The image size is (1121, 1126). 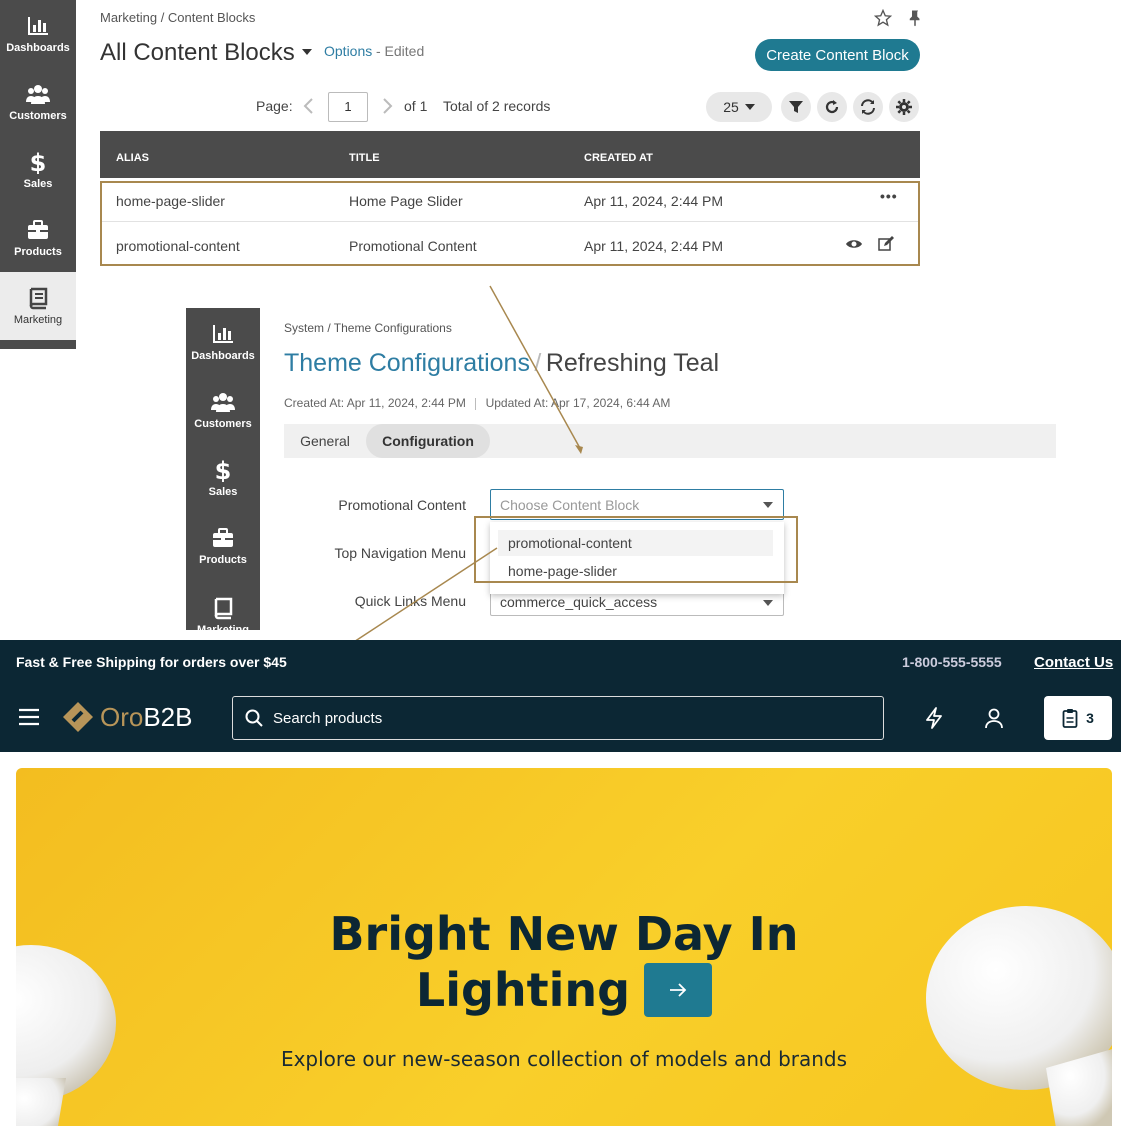 I want to click on shopping-list-count: 3, so click(x=1090, y=718).